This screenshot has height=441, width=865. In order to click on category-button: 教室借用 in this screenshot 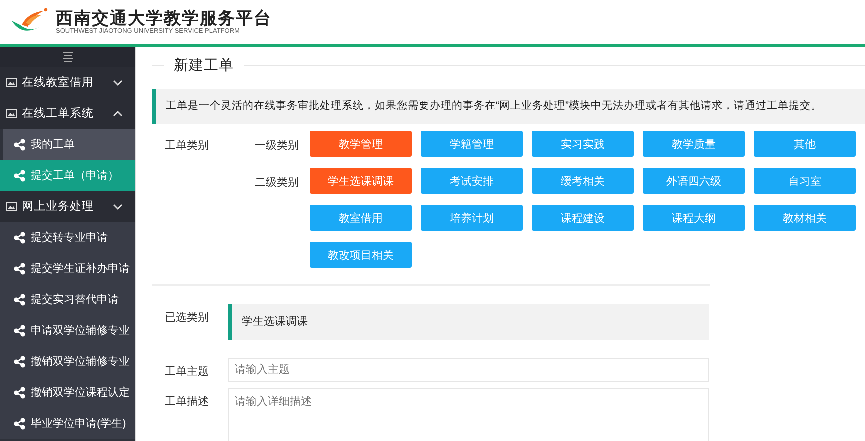, I will do `click(361, 218)`.